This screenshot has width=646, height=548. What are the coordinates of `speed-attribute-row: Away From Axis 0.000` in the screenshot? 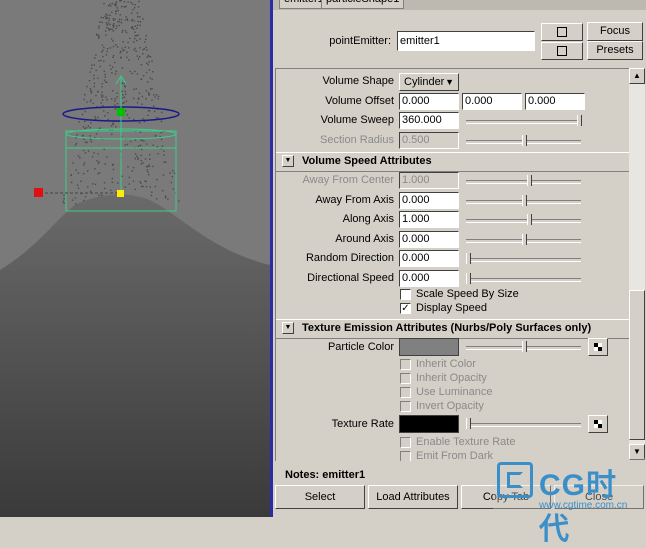 It's located at (454, 201).